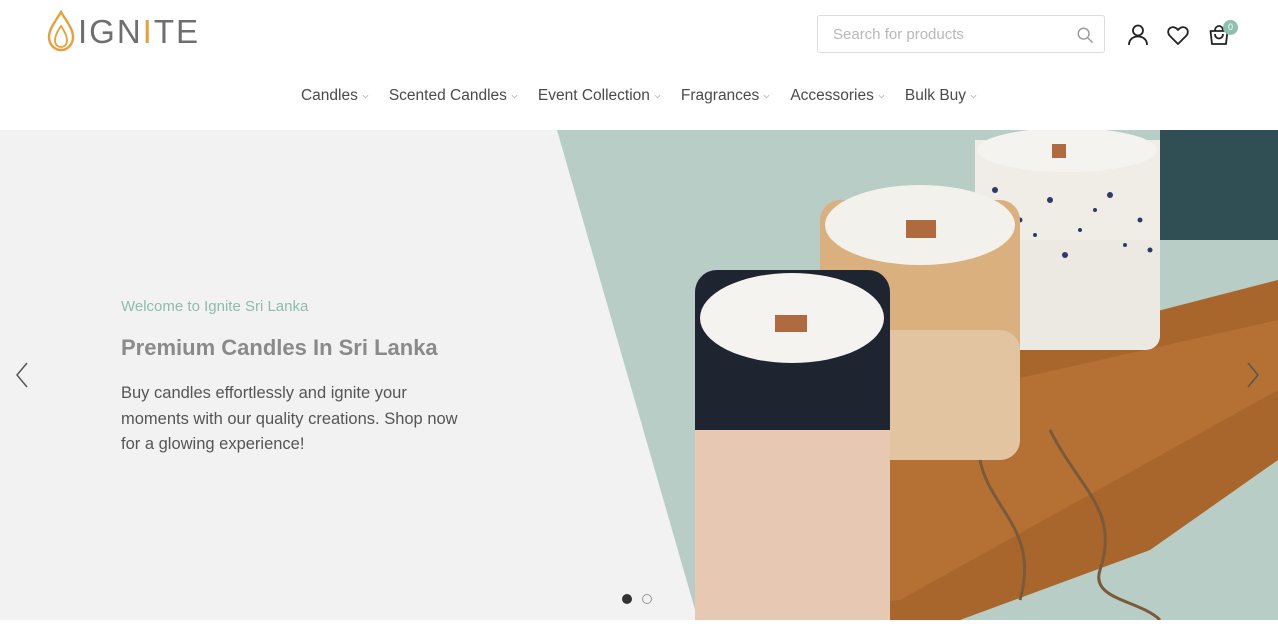 The image size is (1278, 630). I want to click on nav-item-label: Fragrances, so click(720, 95).